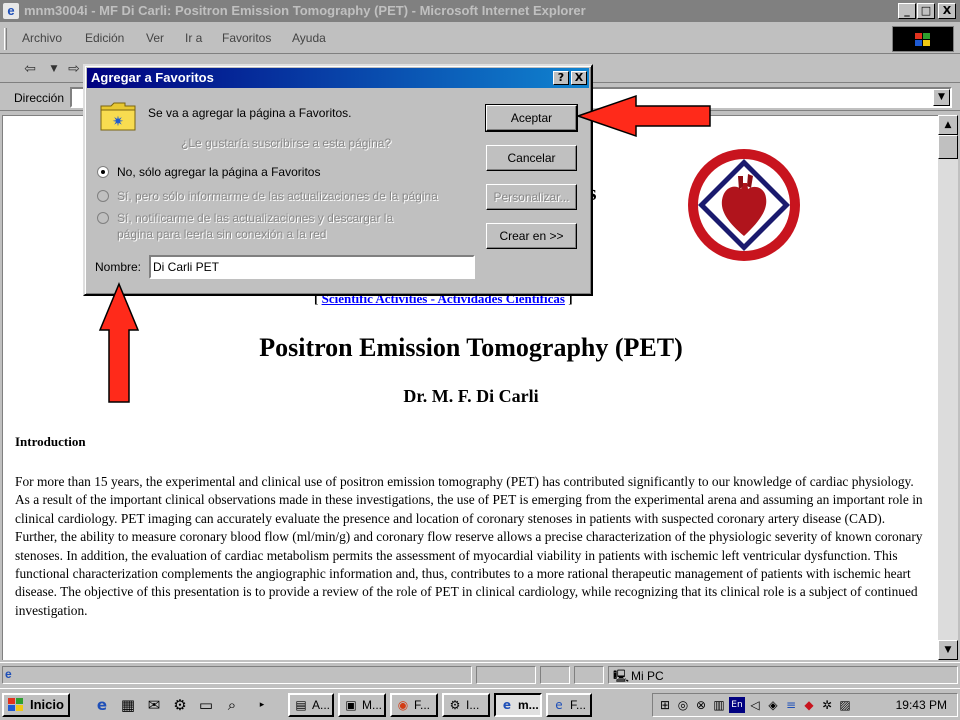  I want to click on start-button: Inicio, so click(36, 705).